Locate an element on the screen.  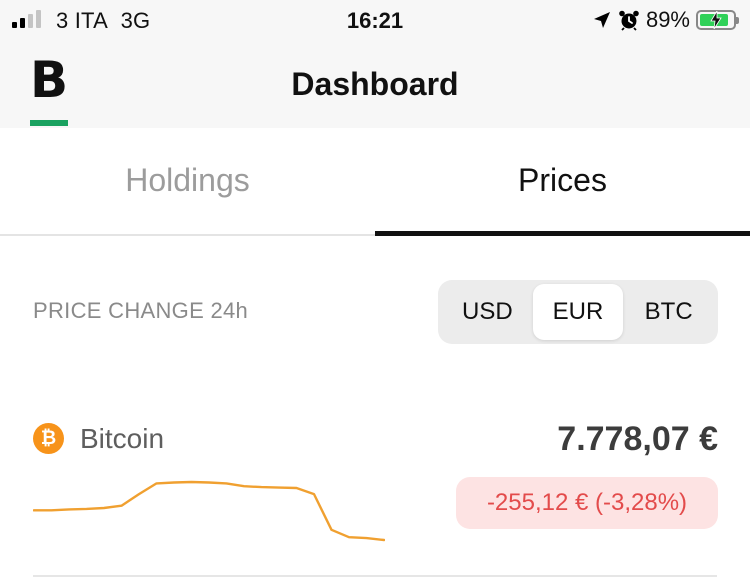
coin-name: Bitcoin is located at coordinates (122, 439).